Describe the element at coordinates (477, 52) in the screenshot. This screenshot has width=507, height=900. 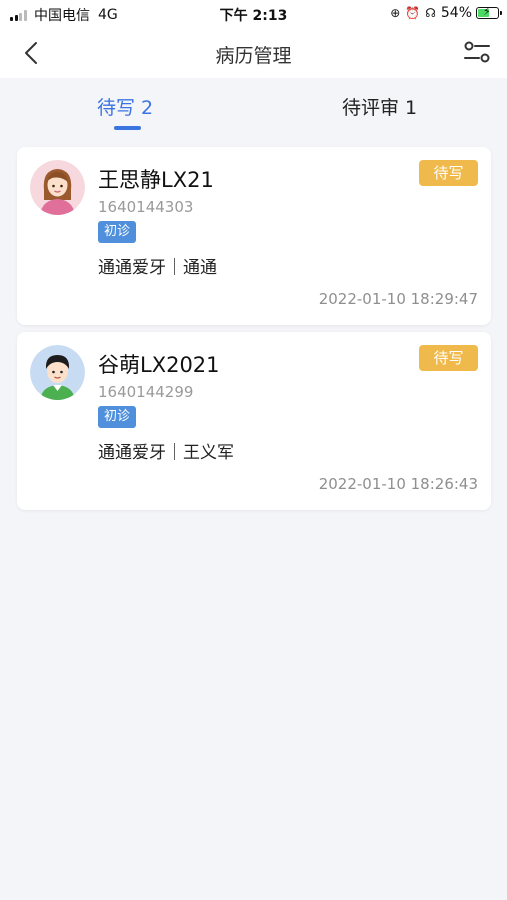
I see `filter-sliders-icon` at that location.